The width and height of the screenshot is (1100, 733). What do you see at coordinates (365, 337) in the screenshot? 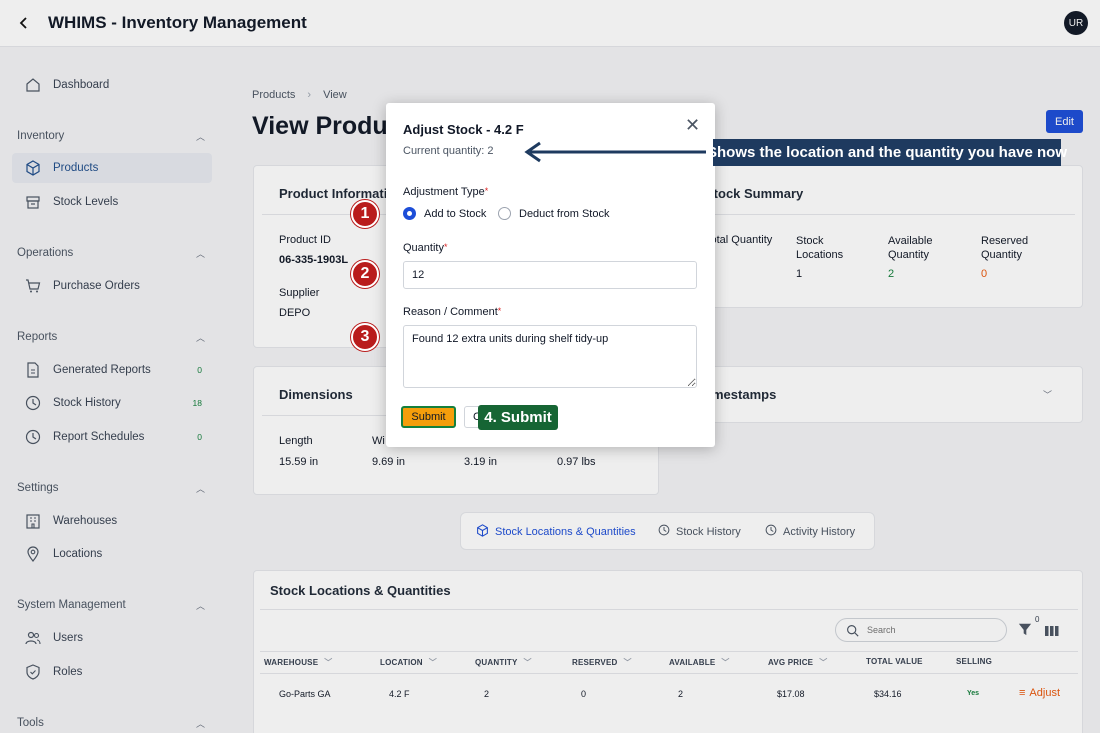
I see `step-marker-3: 3` at bounding box center [365, 337].